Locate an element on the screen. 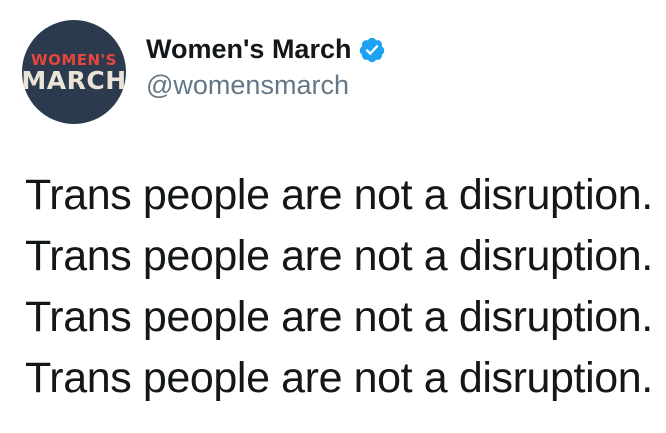 The width and height of the screenshot is (666, 433). avatar: WOMEN'S MARCH is located at coordinates (74, 72).